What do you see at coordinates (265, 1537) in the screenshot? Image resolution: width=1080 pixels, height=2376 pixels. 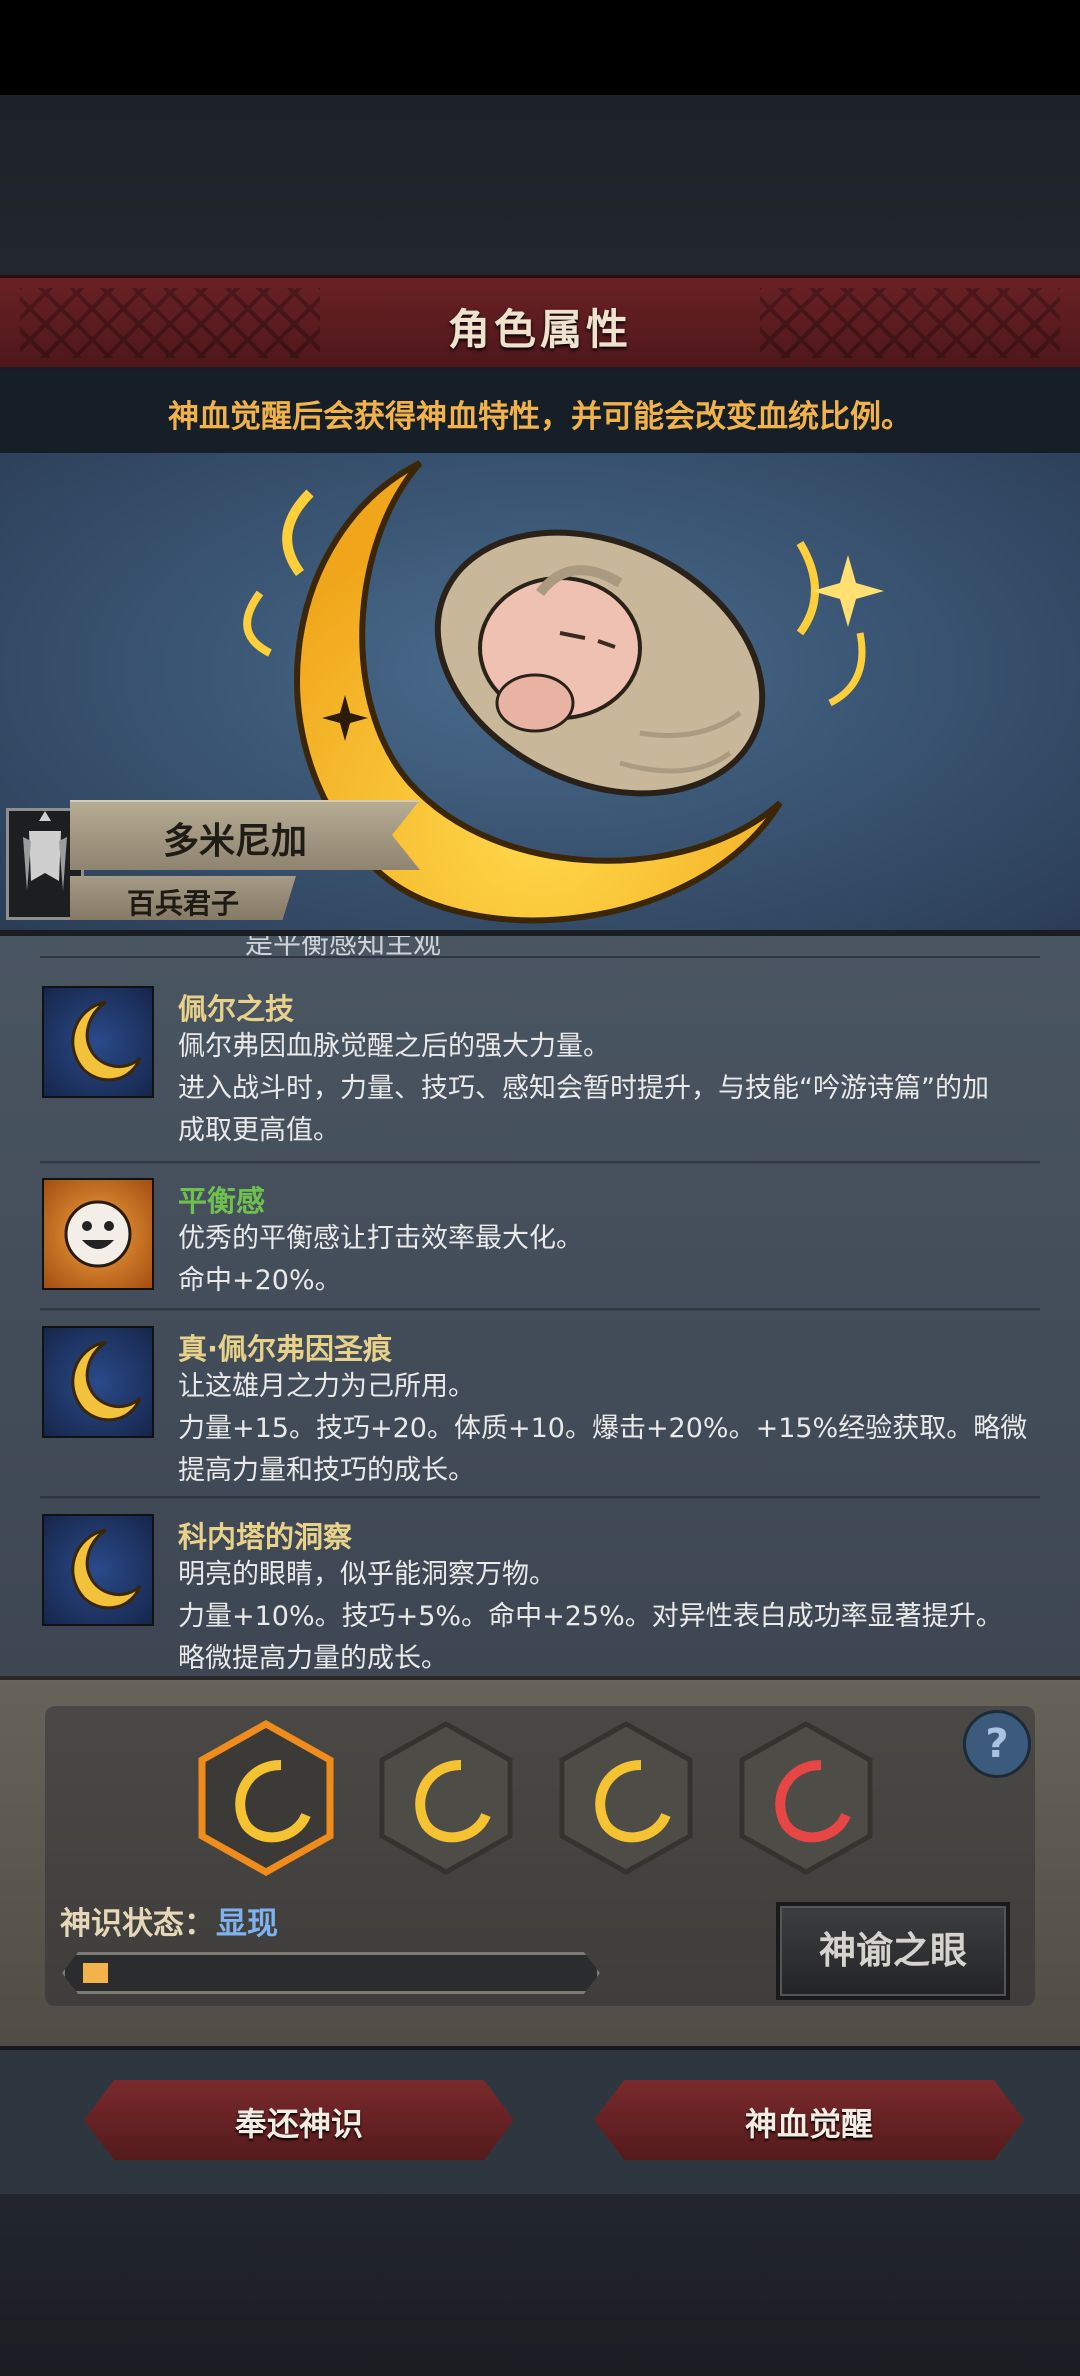 I see `trait-title: 科内塔的洞察` at bounding box center [265, 1537].